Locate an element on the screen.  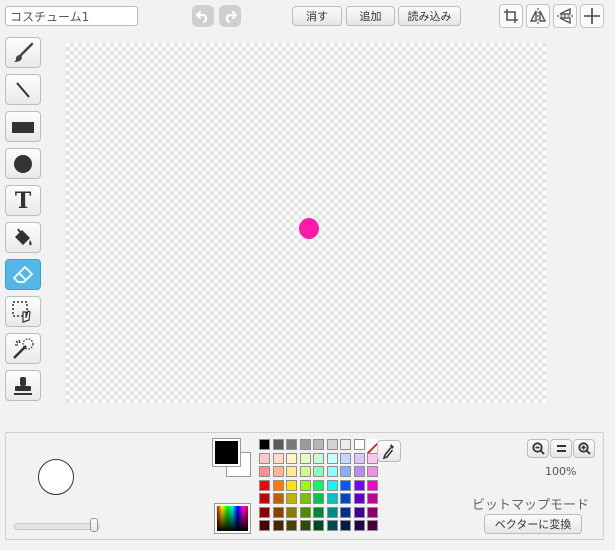
primary-color-swatch is located at coordinates (226, 452).